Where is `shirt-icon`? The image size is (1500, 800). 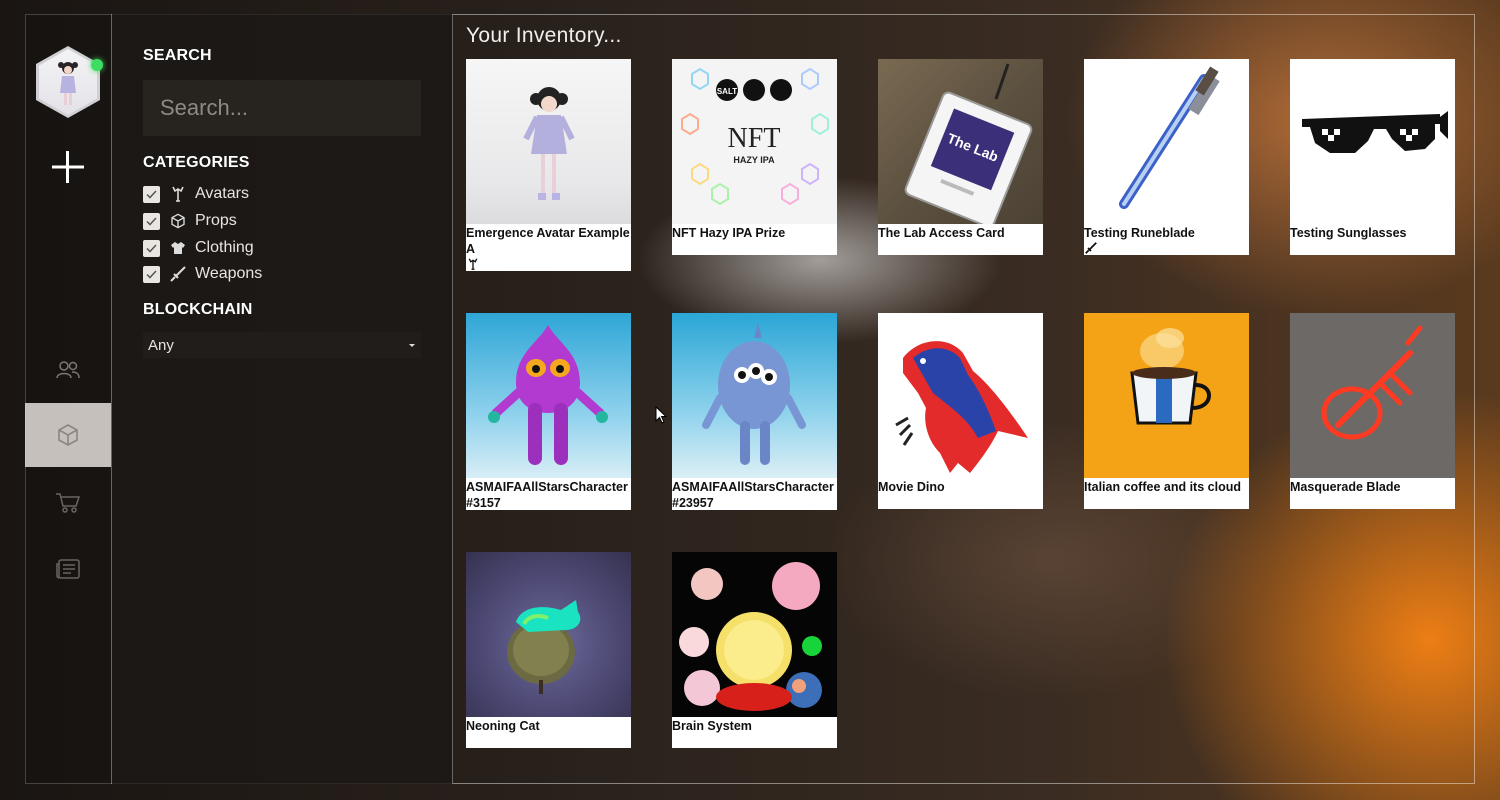
shirt-icon is located at coordinates (178, 248).